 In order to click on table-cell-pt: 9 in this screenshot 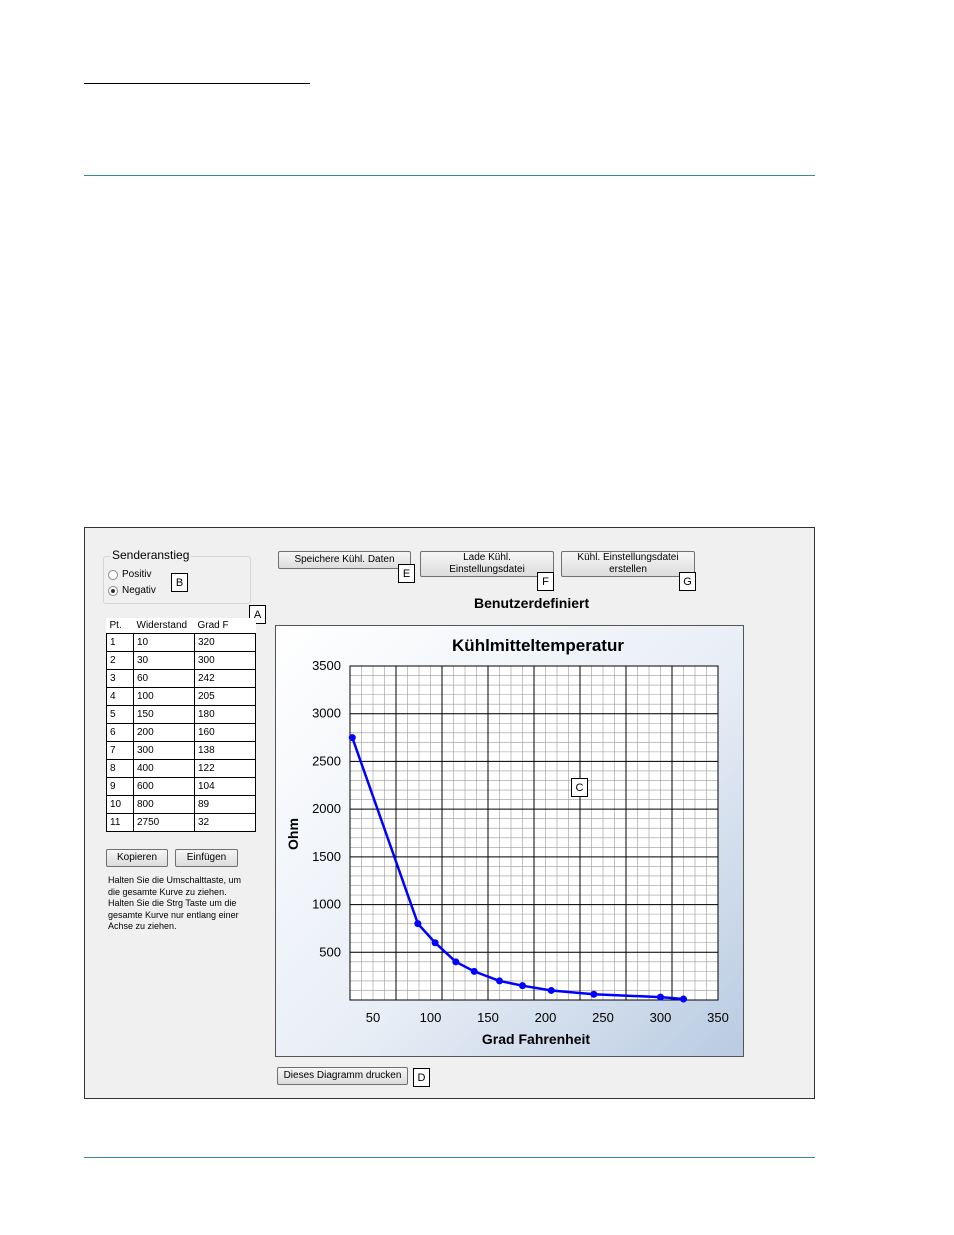, I will do `click(120, 786)`.